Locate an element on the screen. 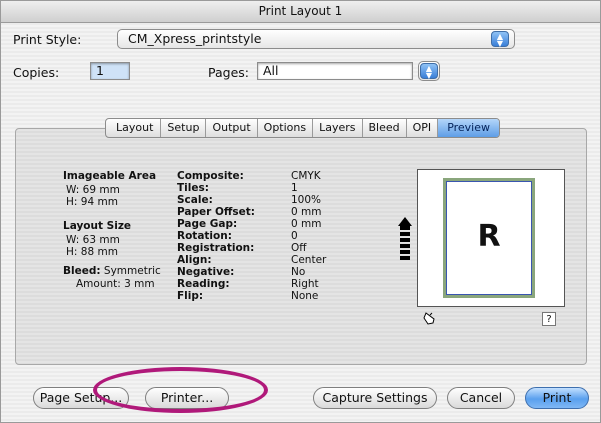 Image resolution: width=601 pixels, height=423 pixels. bleed-amount: Amount: 3 mm is located at coordinates (115, 284).